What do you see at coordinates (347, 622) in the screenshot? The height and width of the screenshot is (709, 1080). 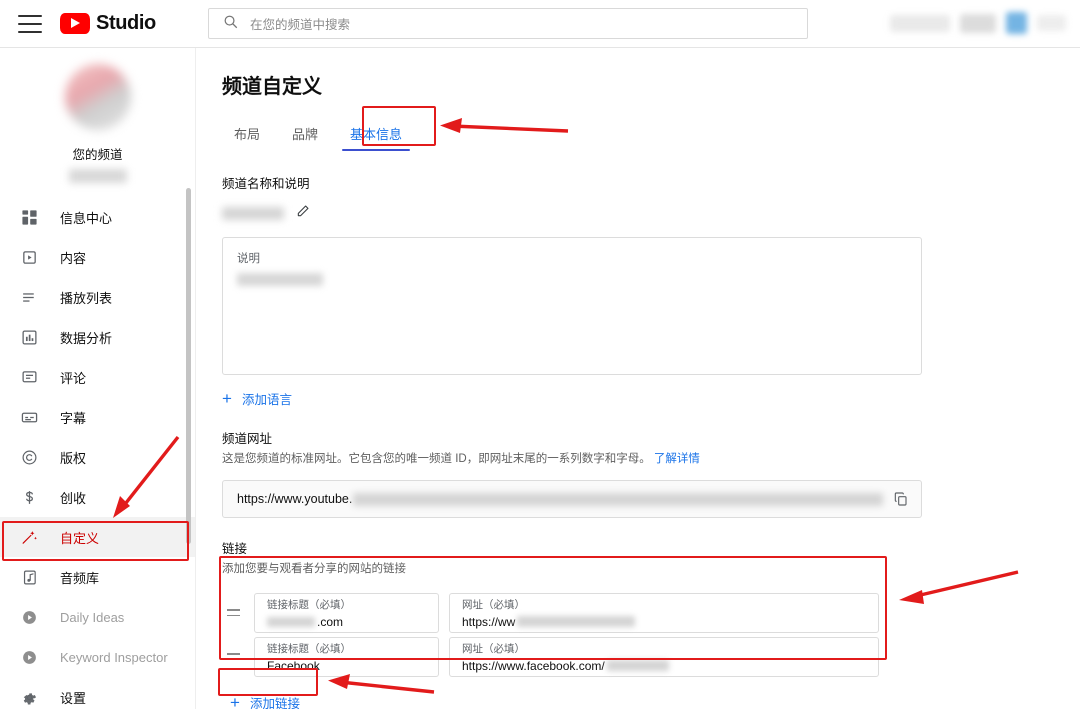 I see `link-title-value: .com` at bounding box center [347, 622].